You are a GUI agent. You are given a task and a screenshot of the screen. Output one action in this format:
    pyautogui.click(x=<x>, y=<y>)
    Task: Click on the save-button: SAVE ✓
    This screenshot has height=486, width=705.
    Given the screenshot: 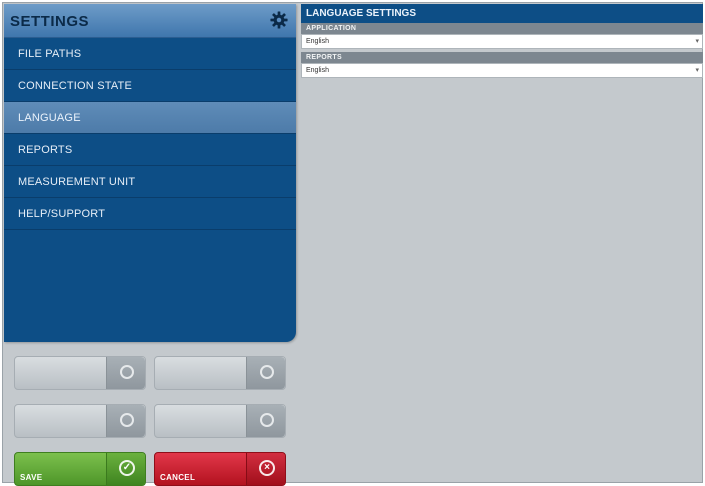 What is the action you would take?
    pyautogui.click(x=80, y=469)
    